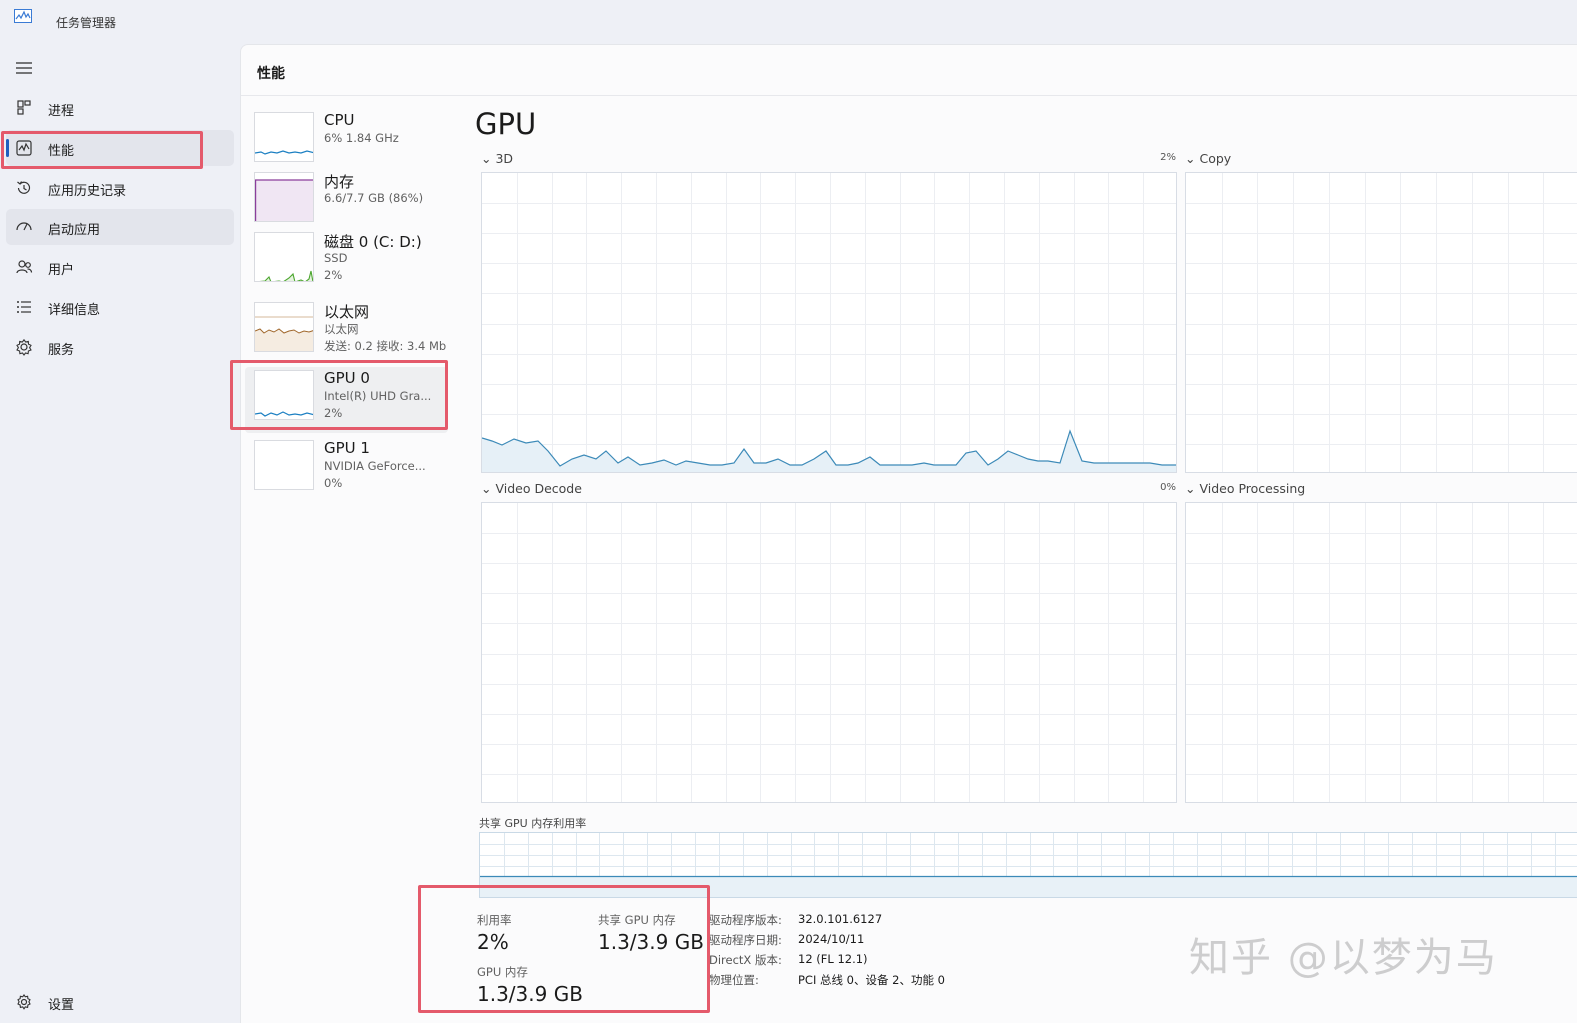 This screenshot has height=1023, width=1577. Describe the element at coordinates (24, 347) in the screenshot. I see `services-icon` at that location.